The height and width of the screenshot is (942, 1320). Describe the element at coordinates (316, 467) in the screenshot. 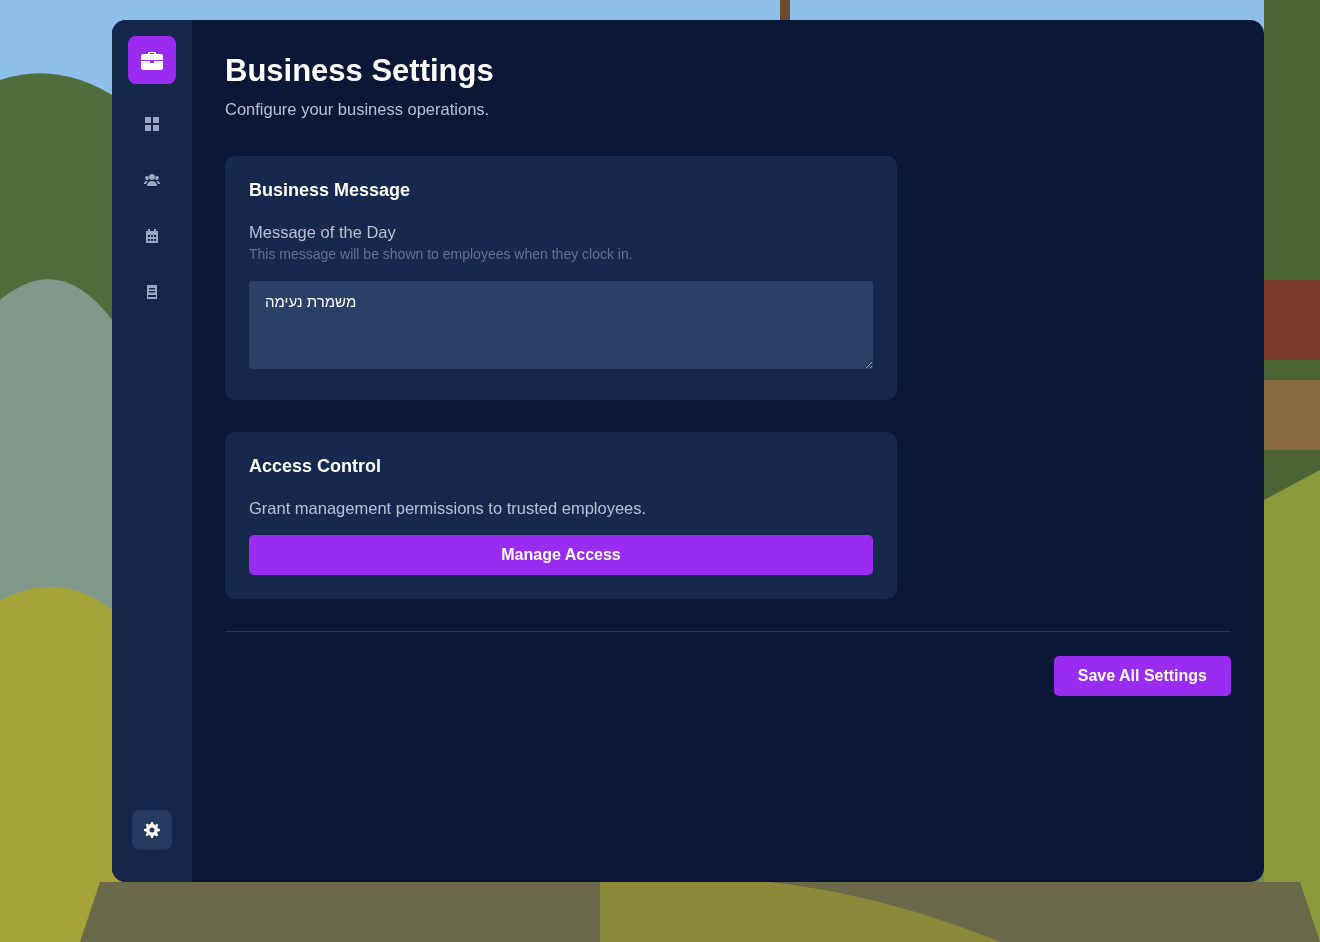

I see `card-title: Access Control` at that location.